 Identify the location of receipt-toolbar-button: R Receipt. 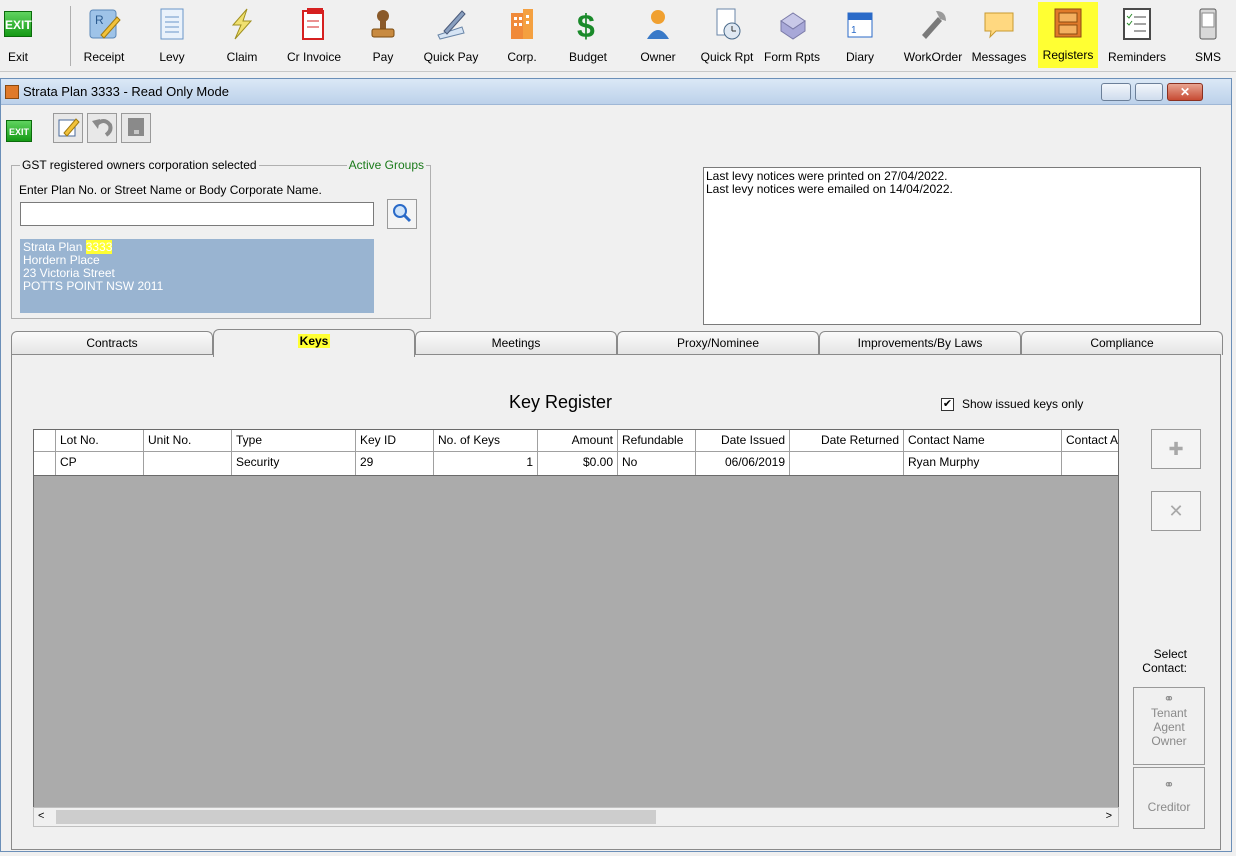
(104, 35).